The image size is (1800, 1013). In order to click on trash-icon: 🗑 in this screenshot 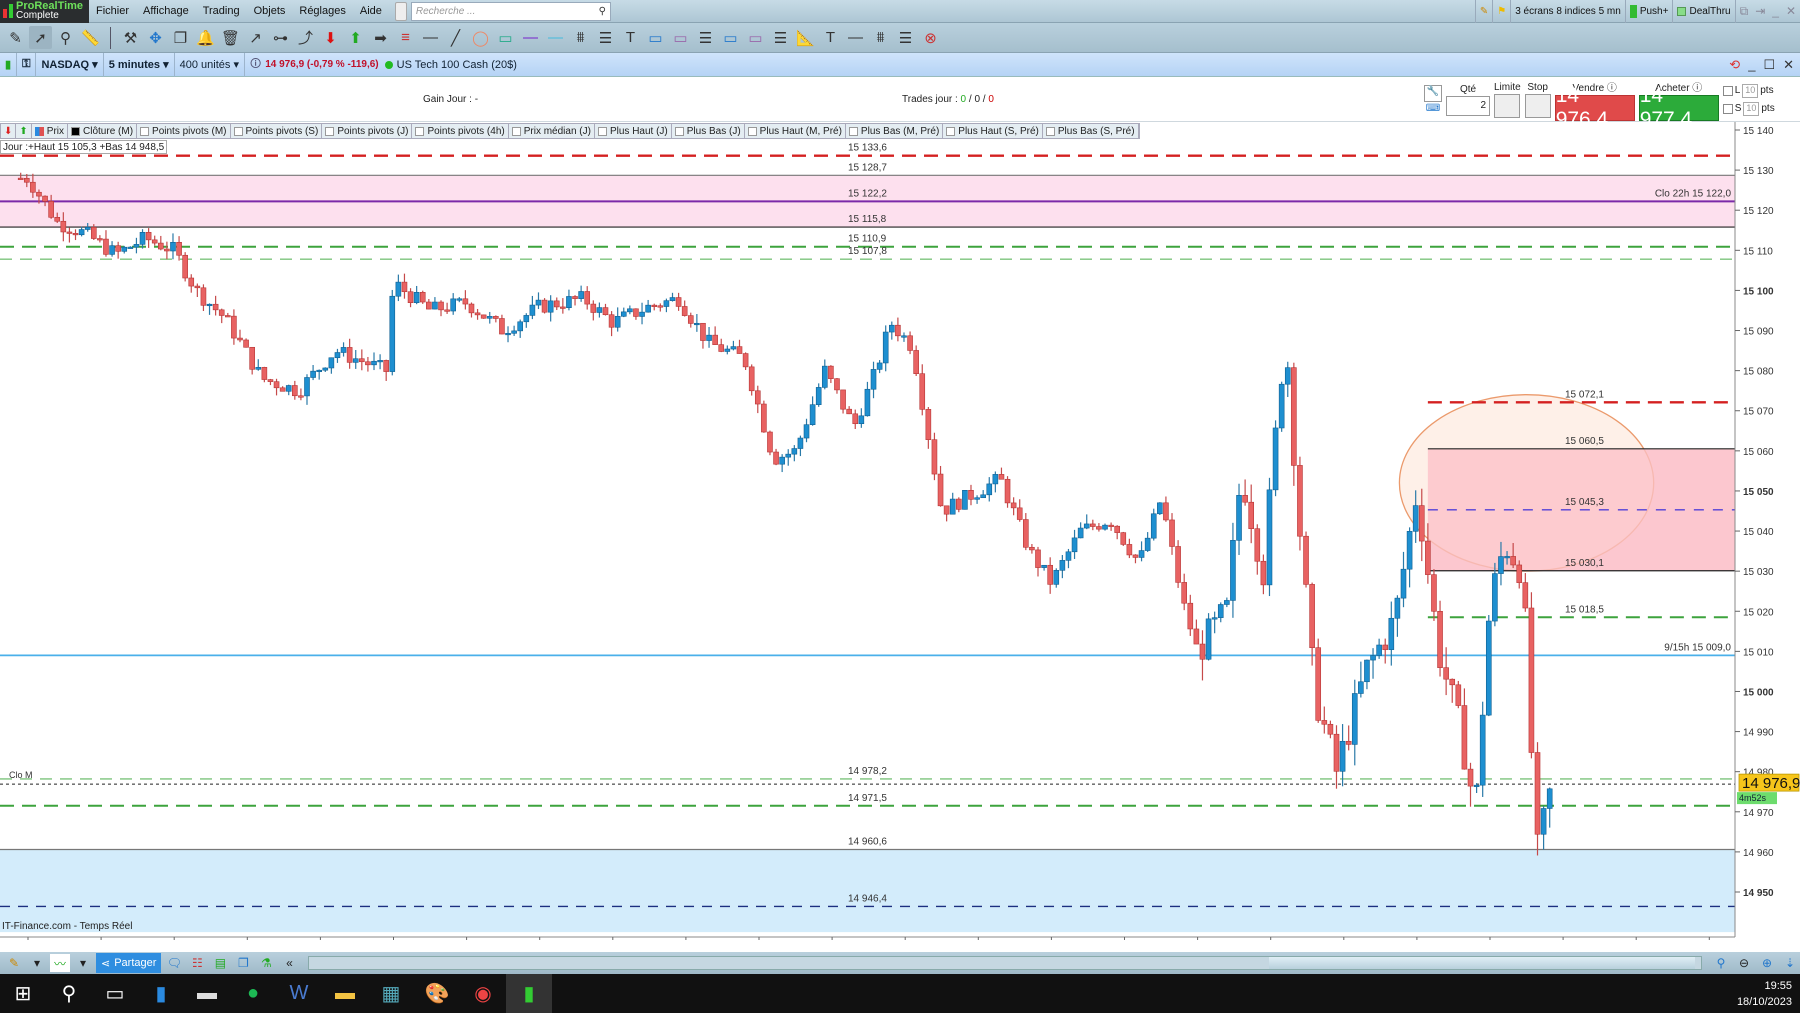, I will do `click(230, 37)`.